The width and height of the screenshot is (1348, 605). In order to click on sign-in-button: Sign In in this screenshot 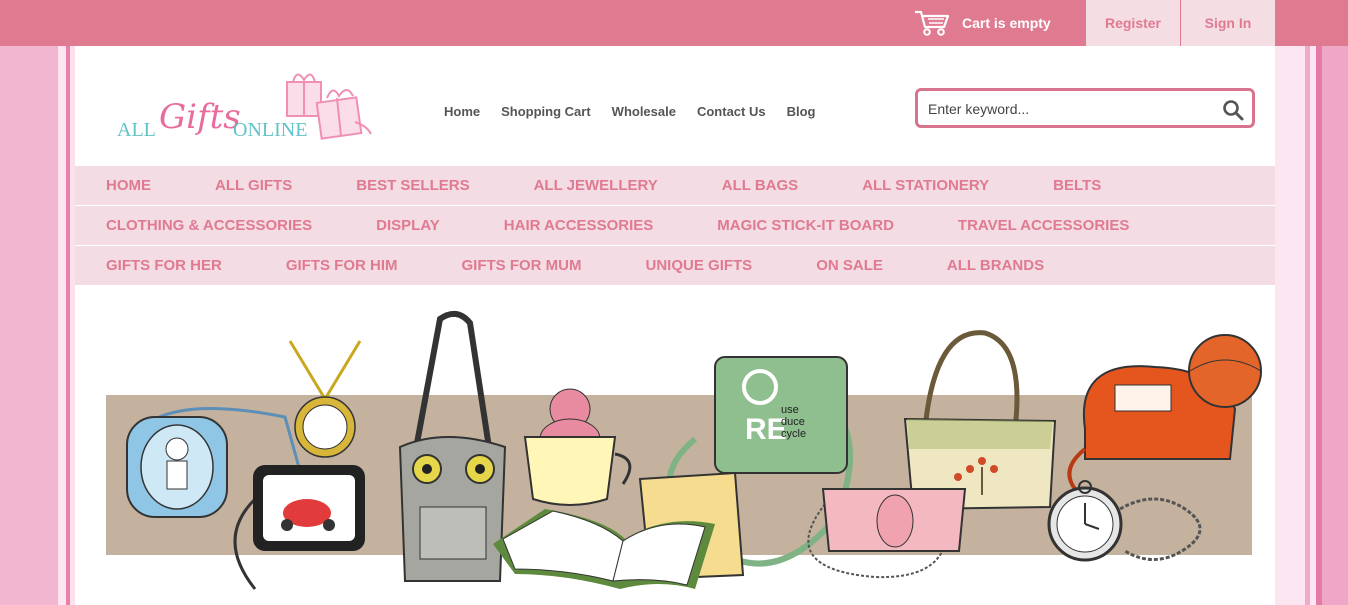, I will do `click(1228, 23)`.